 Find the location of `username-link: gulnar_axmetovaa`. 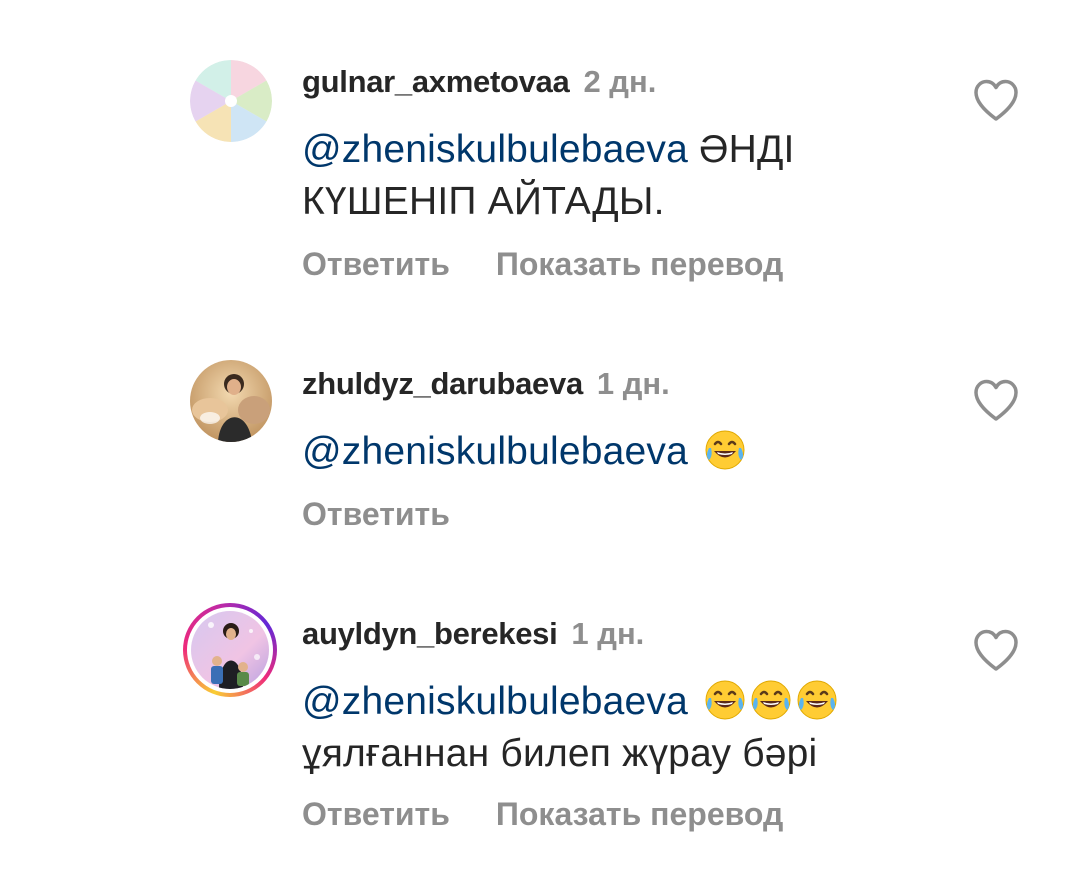

username-link: gulnar_axmetovaa is located at coordinates (436, 81).